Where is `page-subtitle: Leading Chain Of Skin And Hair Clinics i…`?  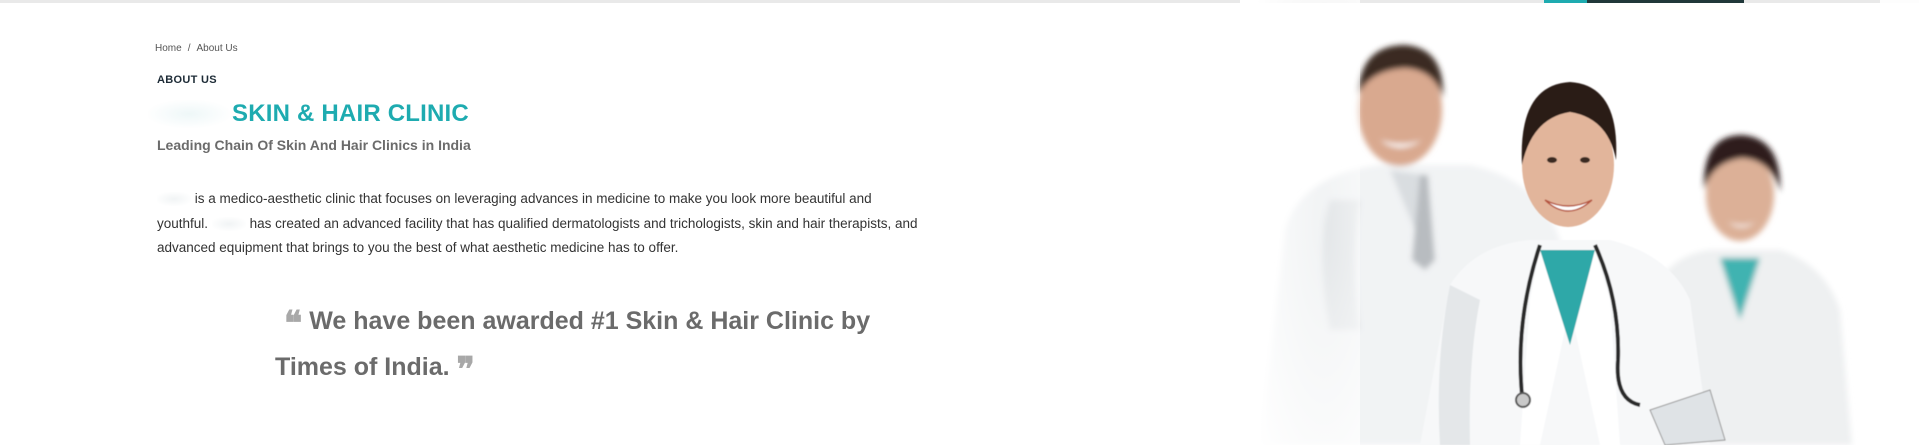 page-subtitle: Leading Chain Of Skin And Hair Clinics i… is located at coordinates (314, 145).